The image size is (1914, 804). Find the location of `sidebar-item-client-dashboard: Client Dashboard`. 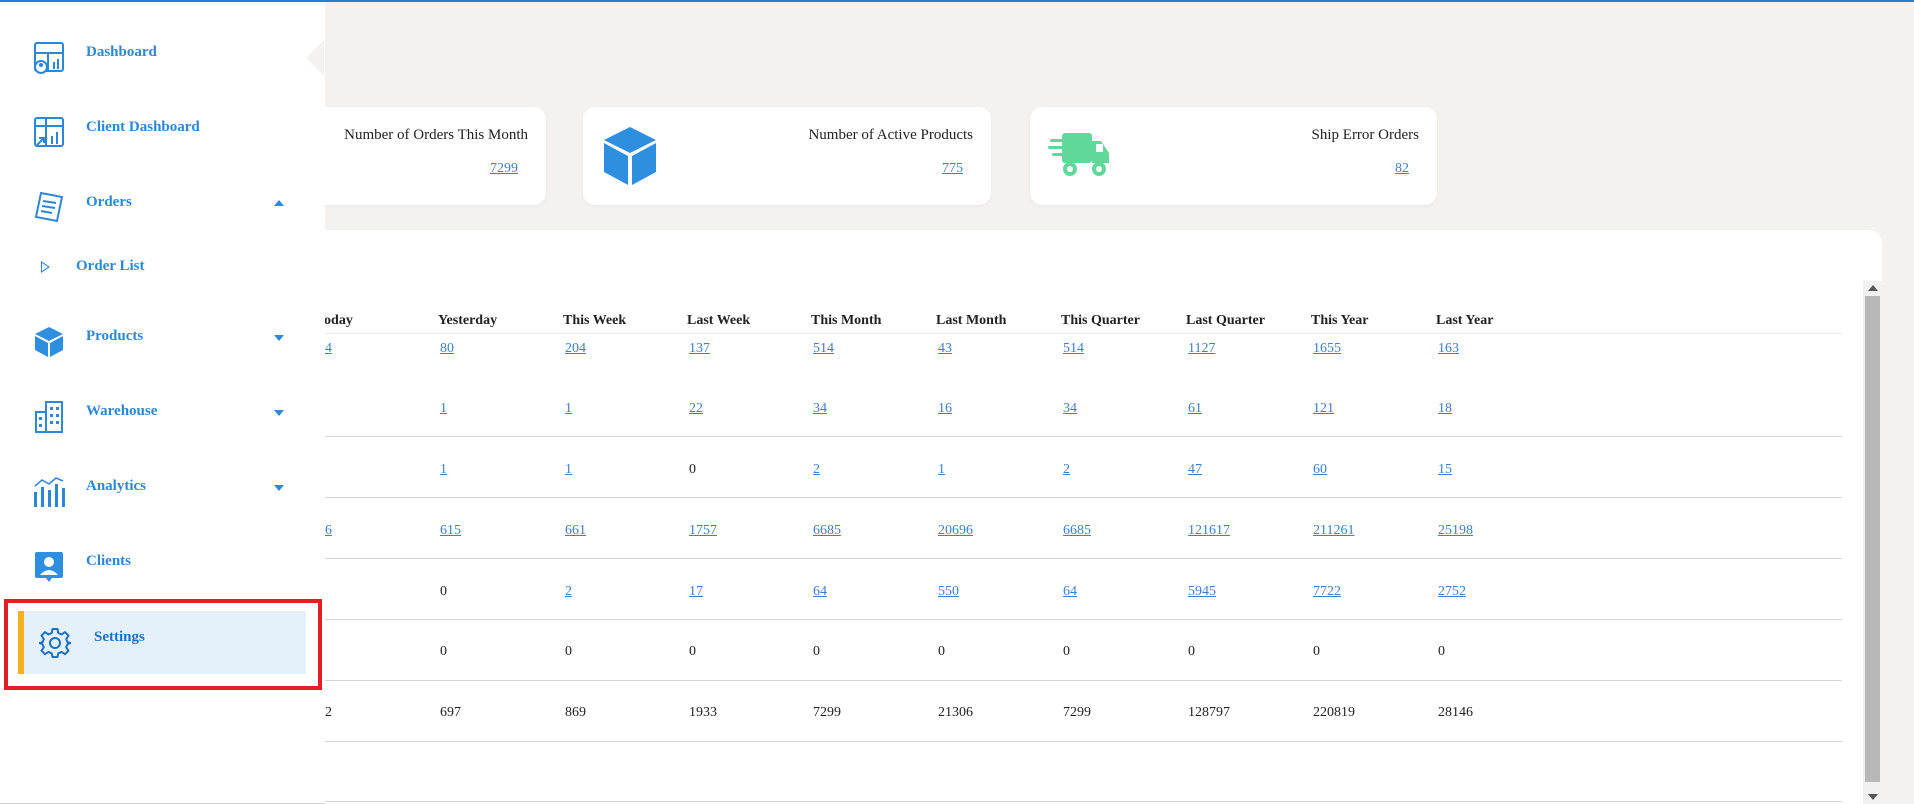

sidebar-item-client-dashboard: Client Dashboard is located at coordinates (162, 128).